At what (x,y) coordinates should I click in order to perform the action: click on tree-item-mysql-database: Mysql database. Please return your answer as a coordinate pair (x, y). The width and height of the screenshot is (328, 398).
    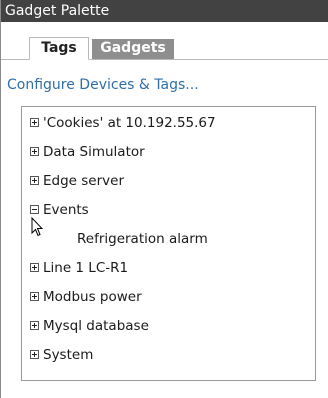
    Looking at the image, I should click on (89, 326).